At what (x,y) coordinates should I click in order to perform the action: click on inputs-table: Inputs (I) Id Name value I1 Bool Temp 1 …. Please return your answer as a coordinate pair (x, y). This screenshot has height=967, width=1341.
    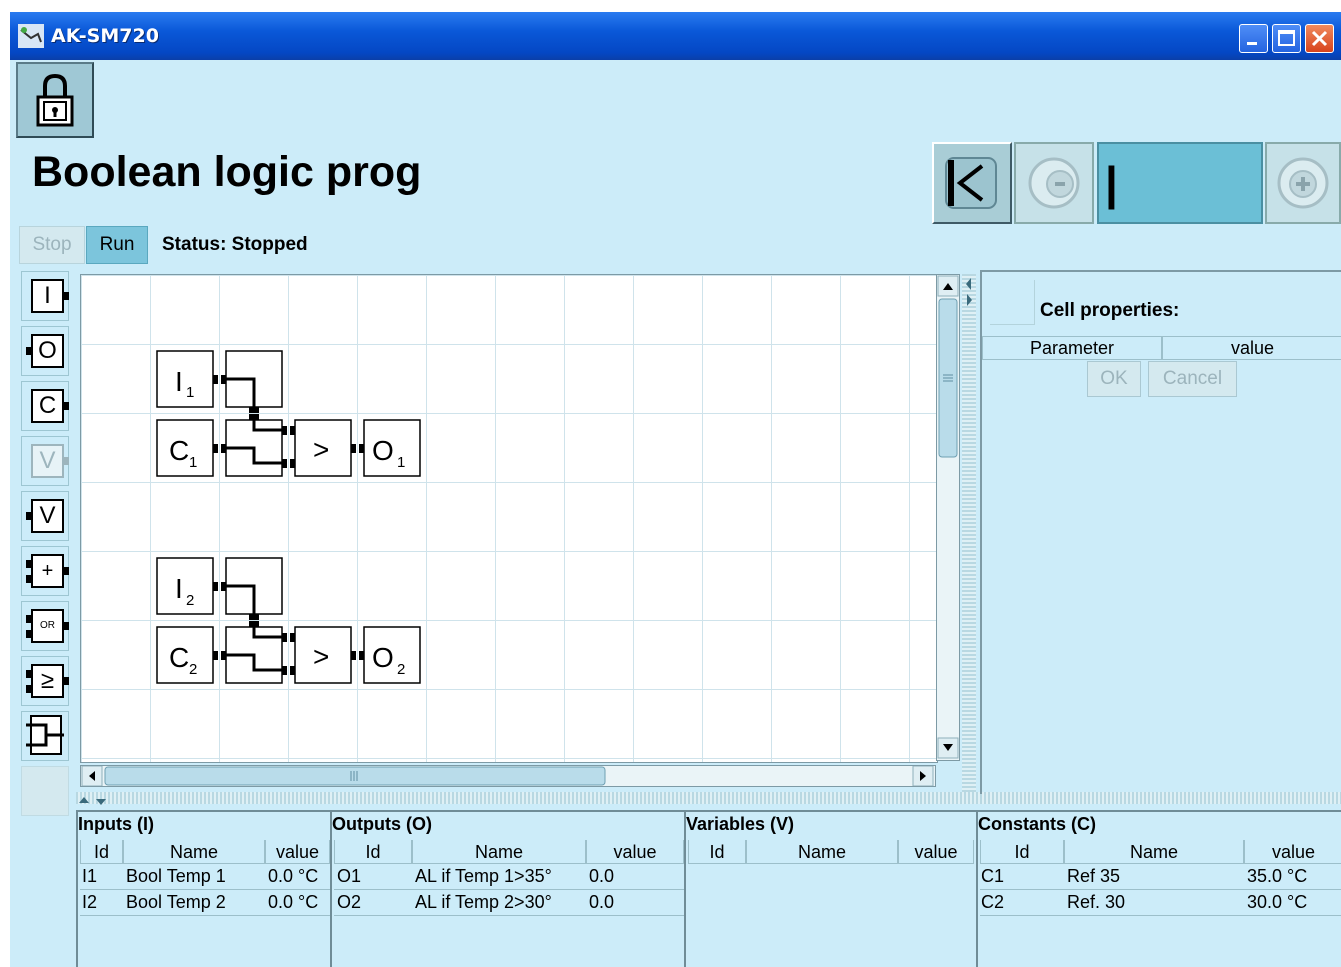
    Looking at the image, I should click on (203, 888).